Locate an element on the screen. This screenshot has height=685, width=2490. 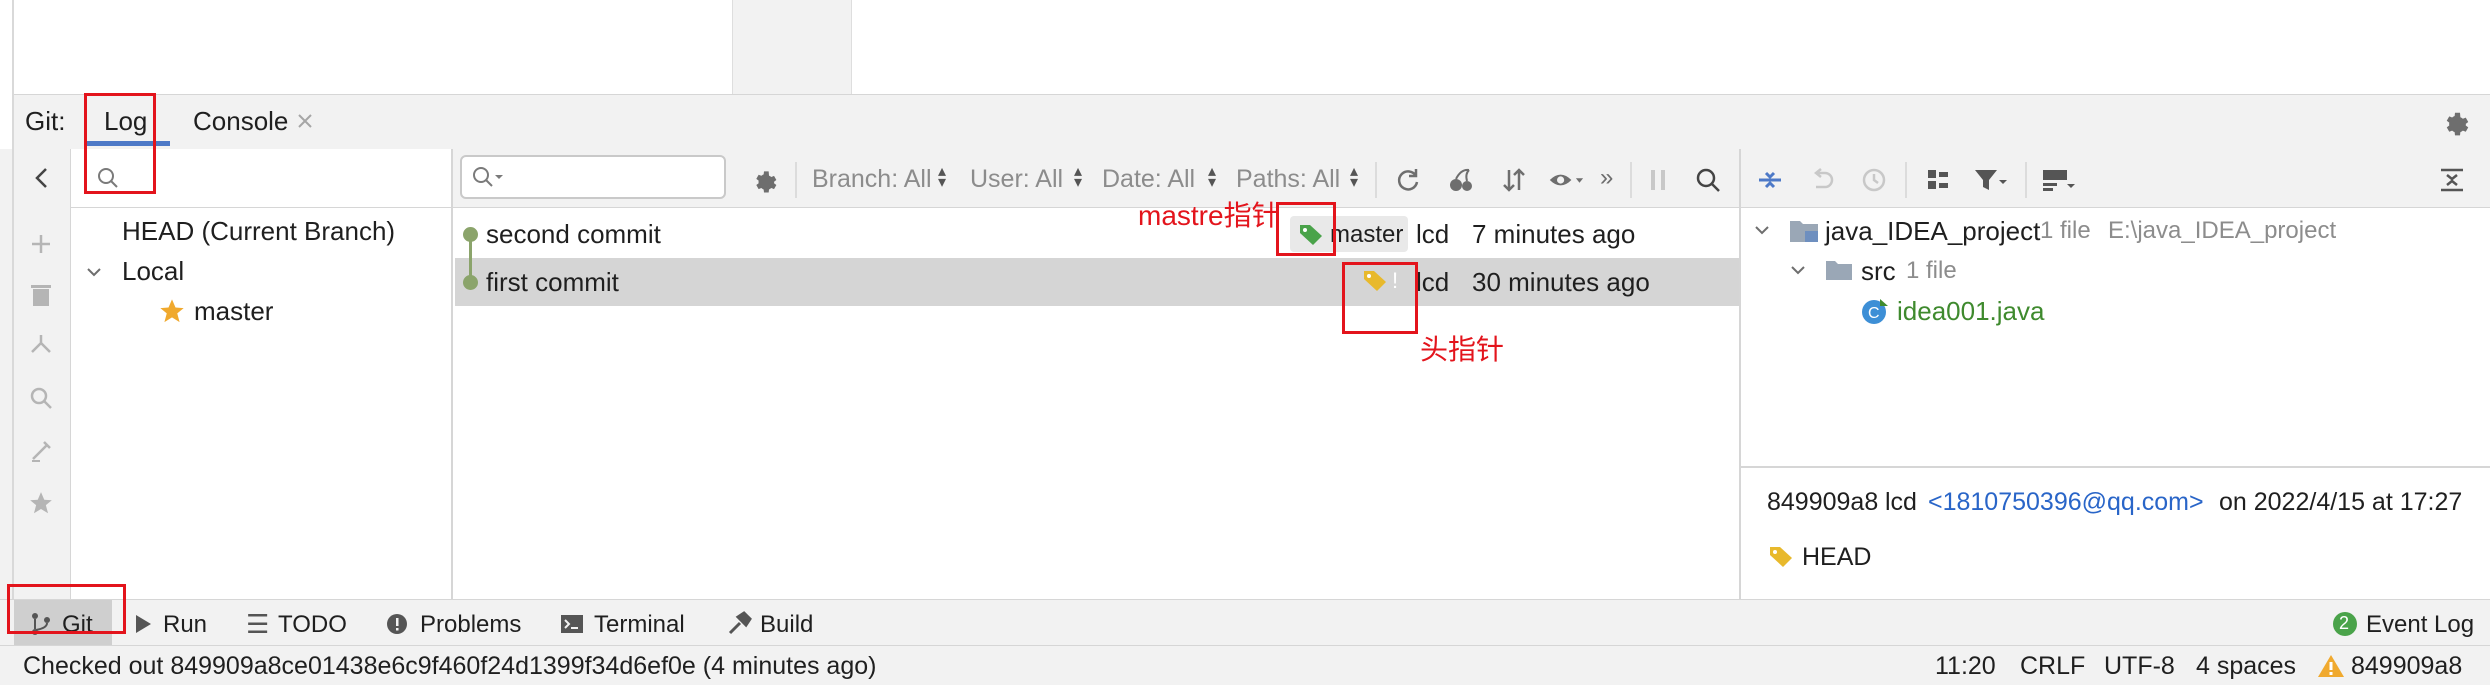
trash-icon is located at coordinates (41, 295).